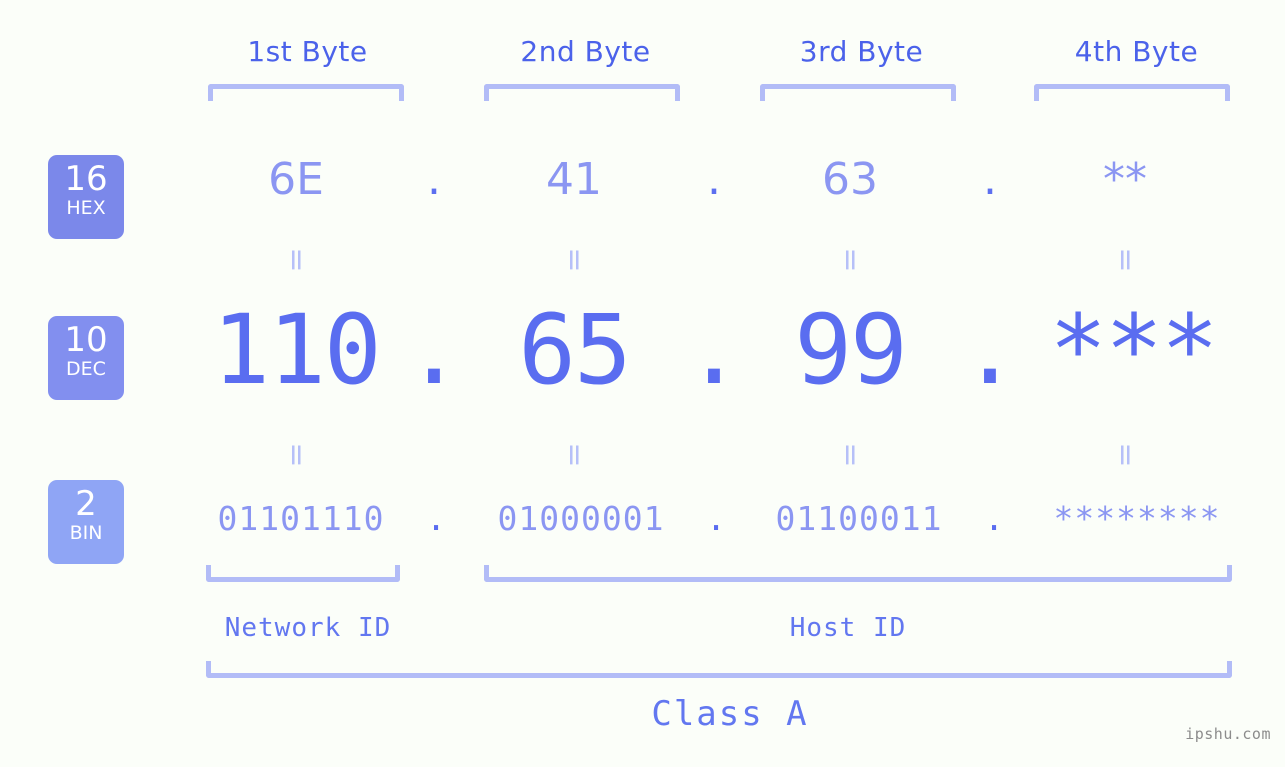 The image size is (1285, 767). Describe the element at coordinates (574, 455) in the screenshot. I see `equals-connector-dec-bin-2: =` at that location.